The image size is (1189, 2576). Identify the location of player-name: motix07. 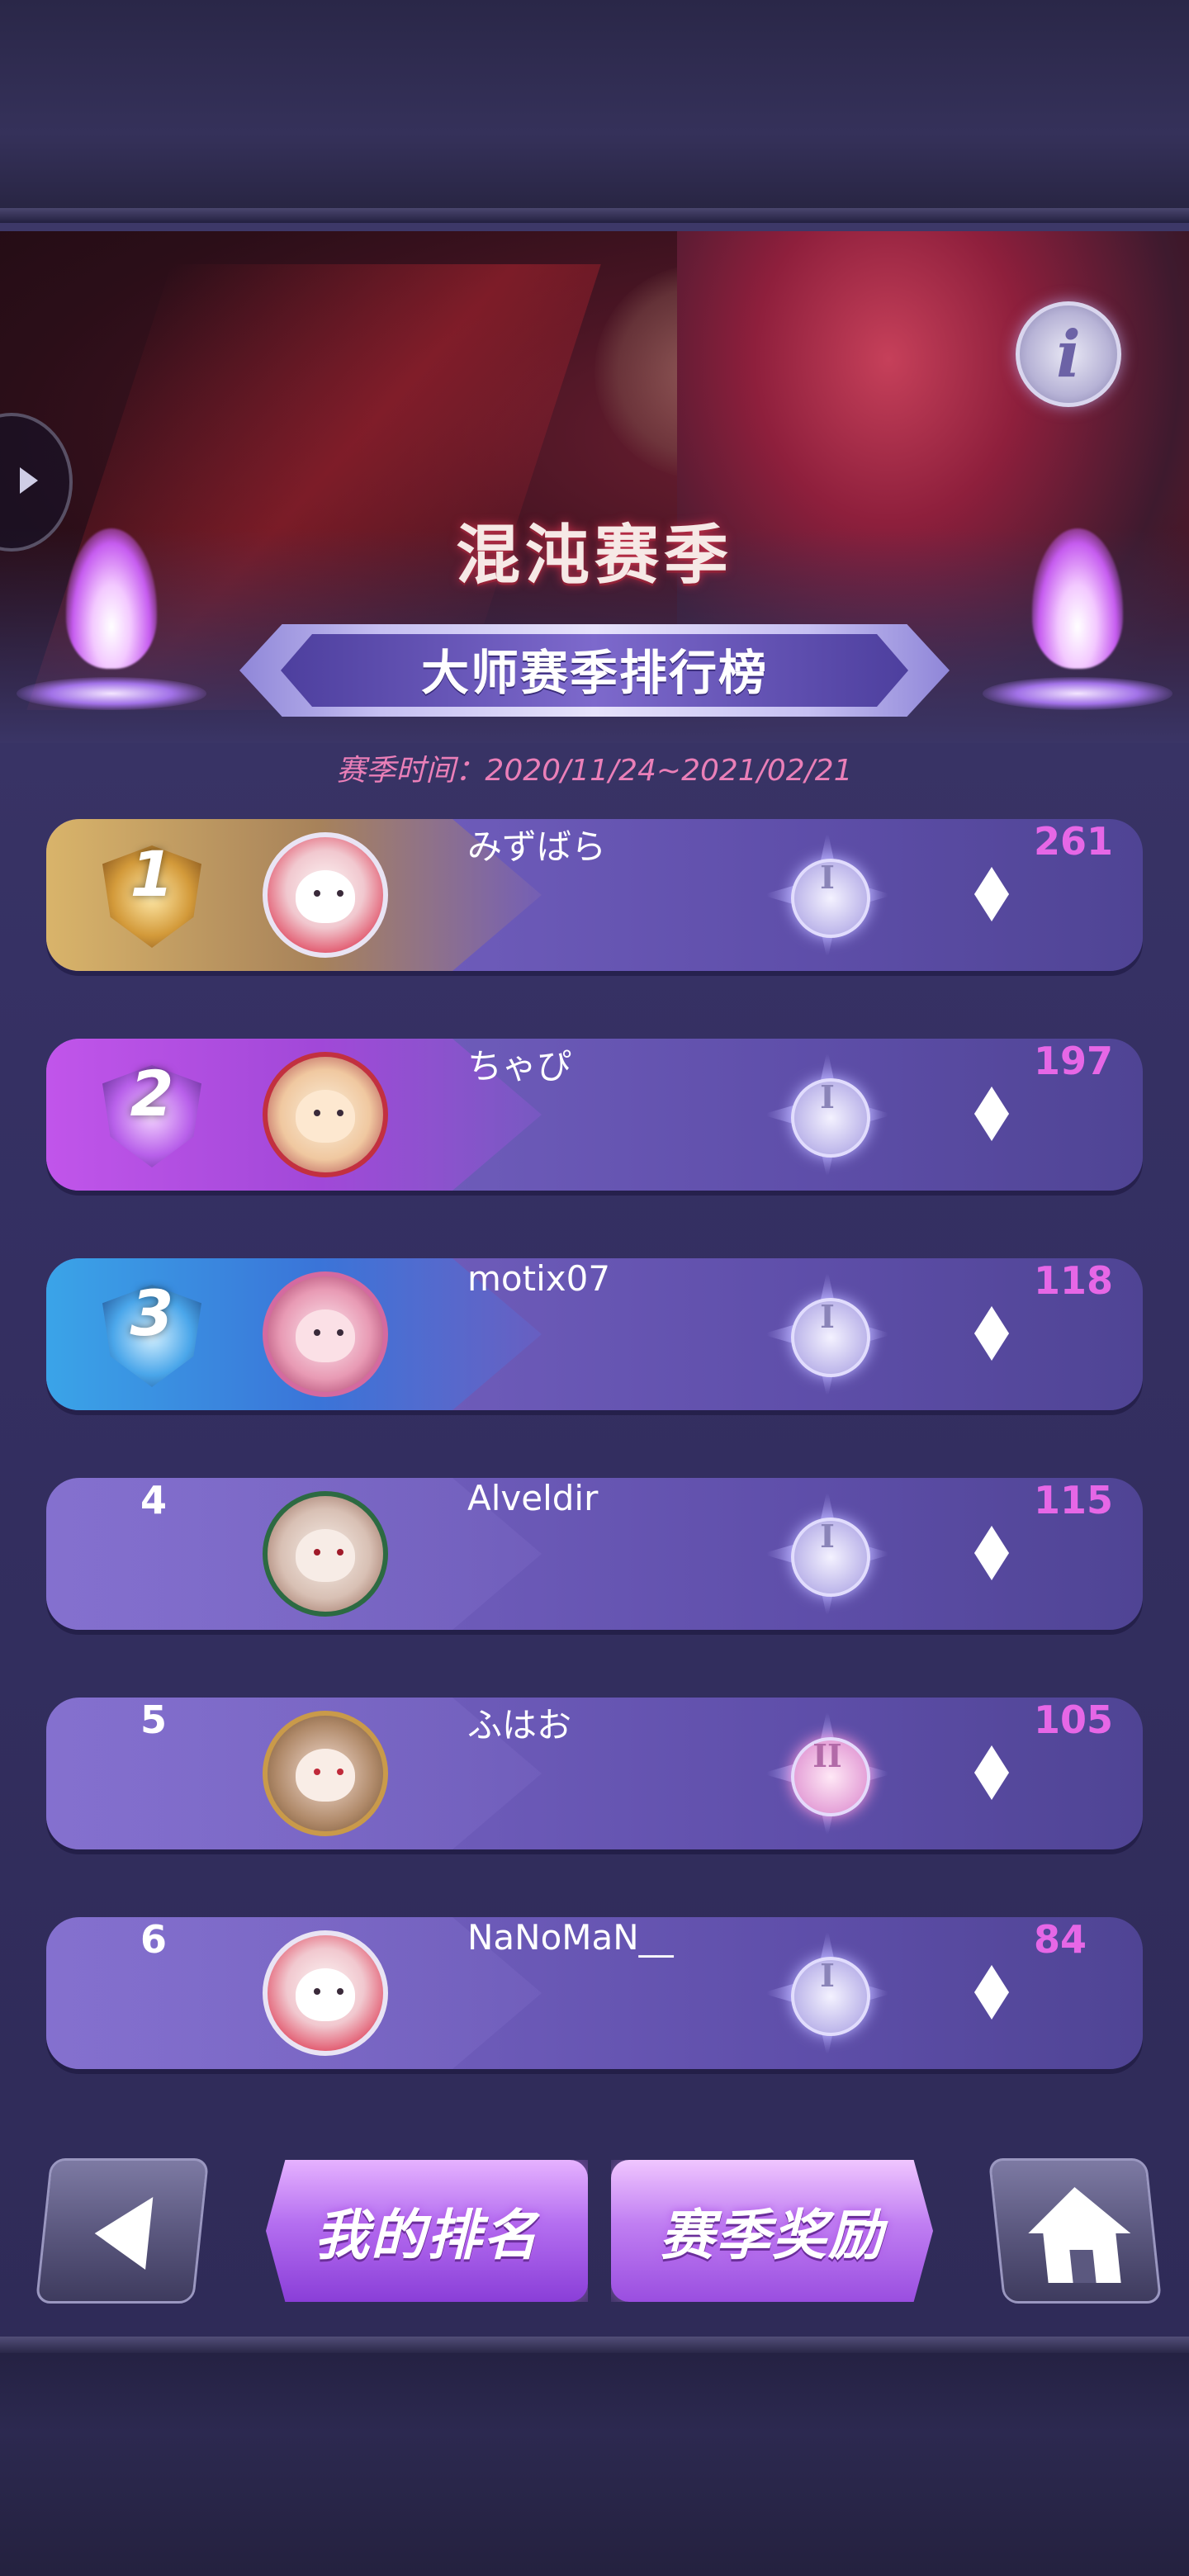
(539, 1278).